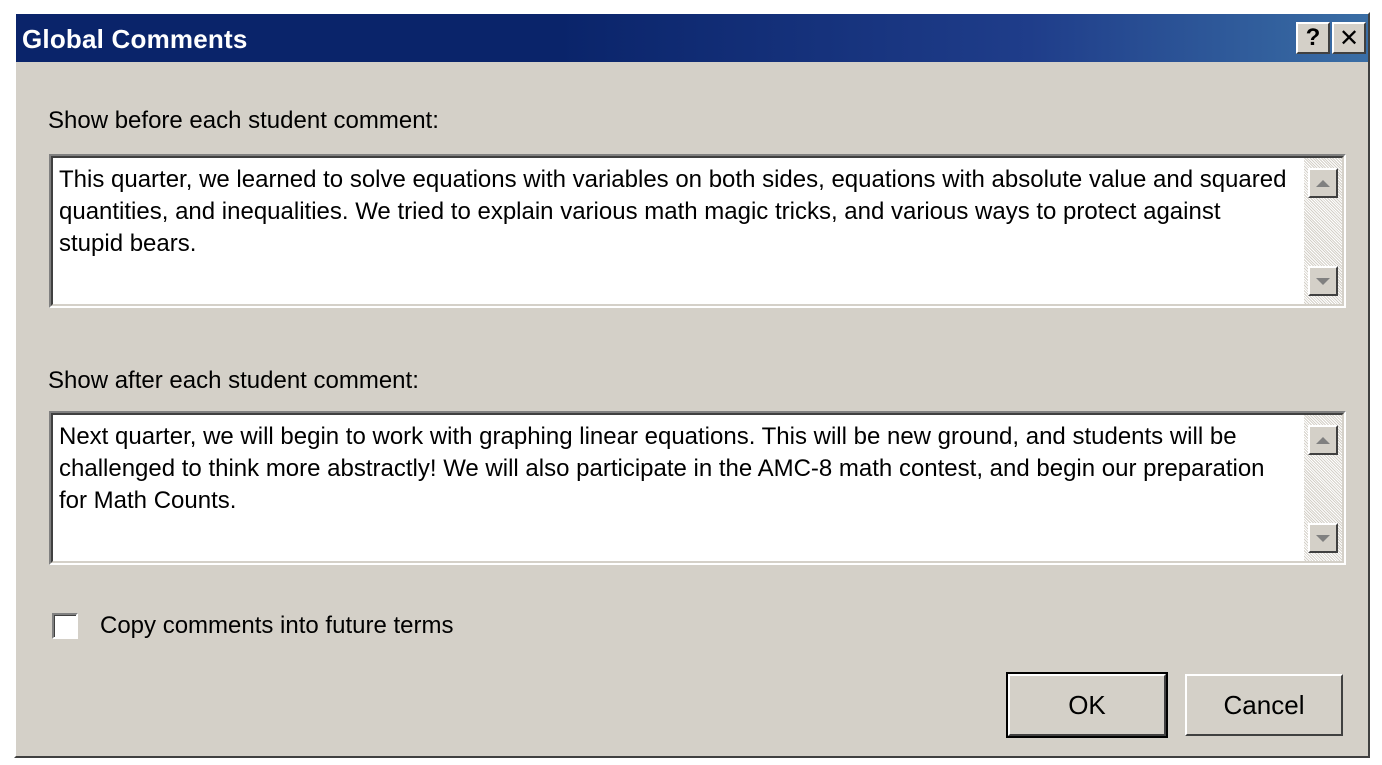 The width and height of the screenshot is (1382, 765). I want to click on title-bar: Global Comments ? ✕, so click(692, 38).